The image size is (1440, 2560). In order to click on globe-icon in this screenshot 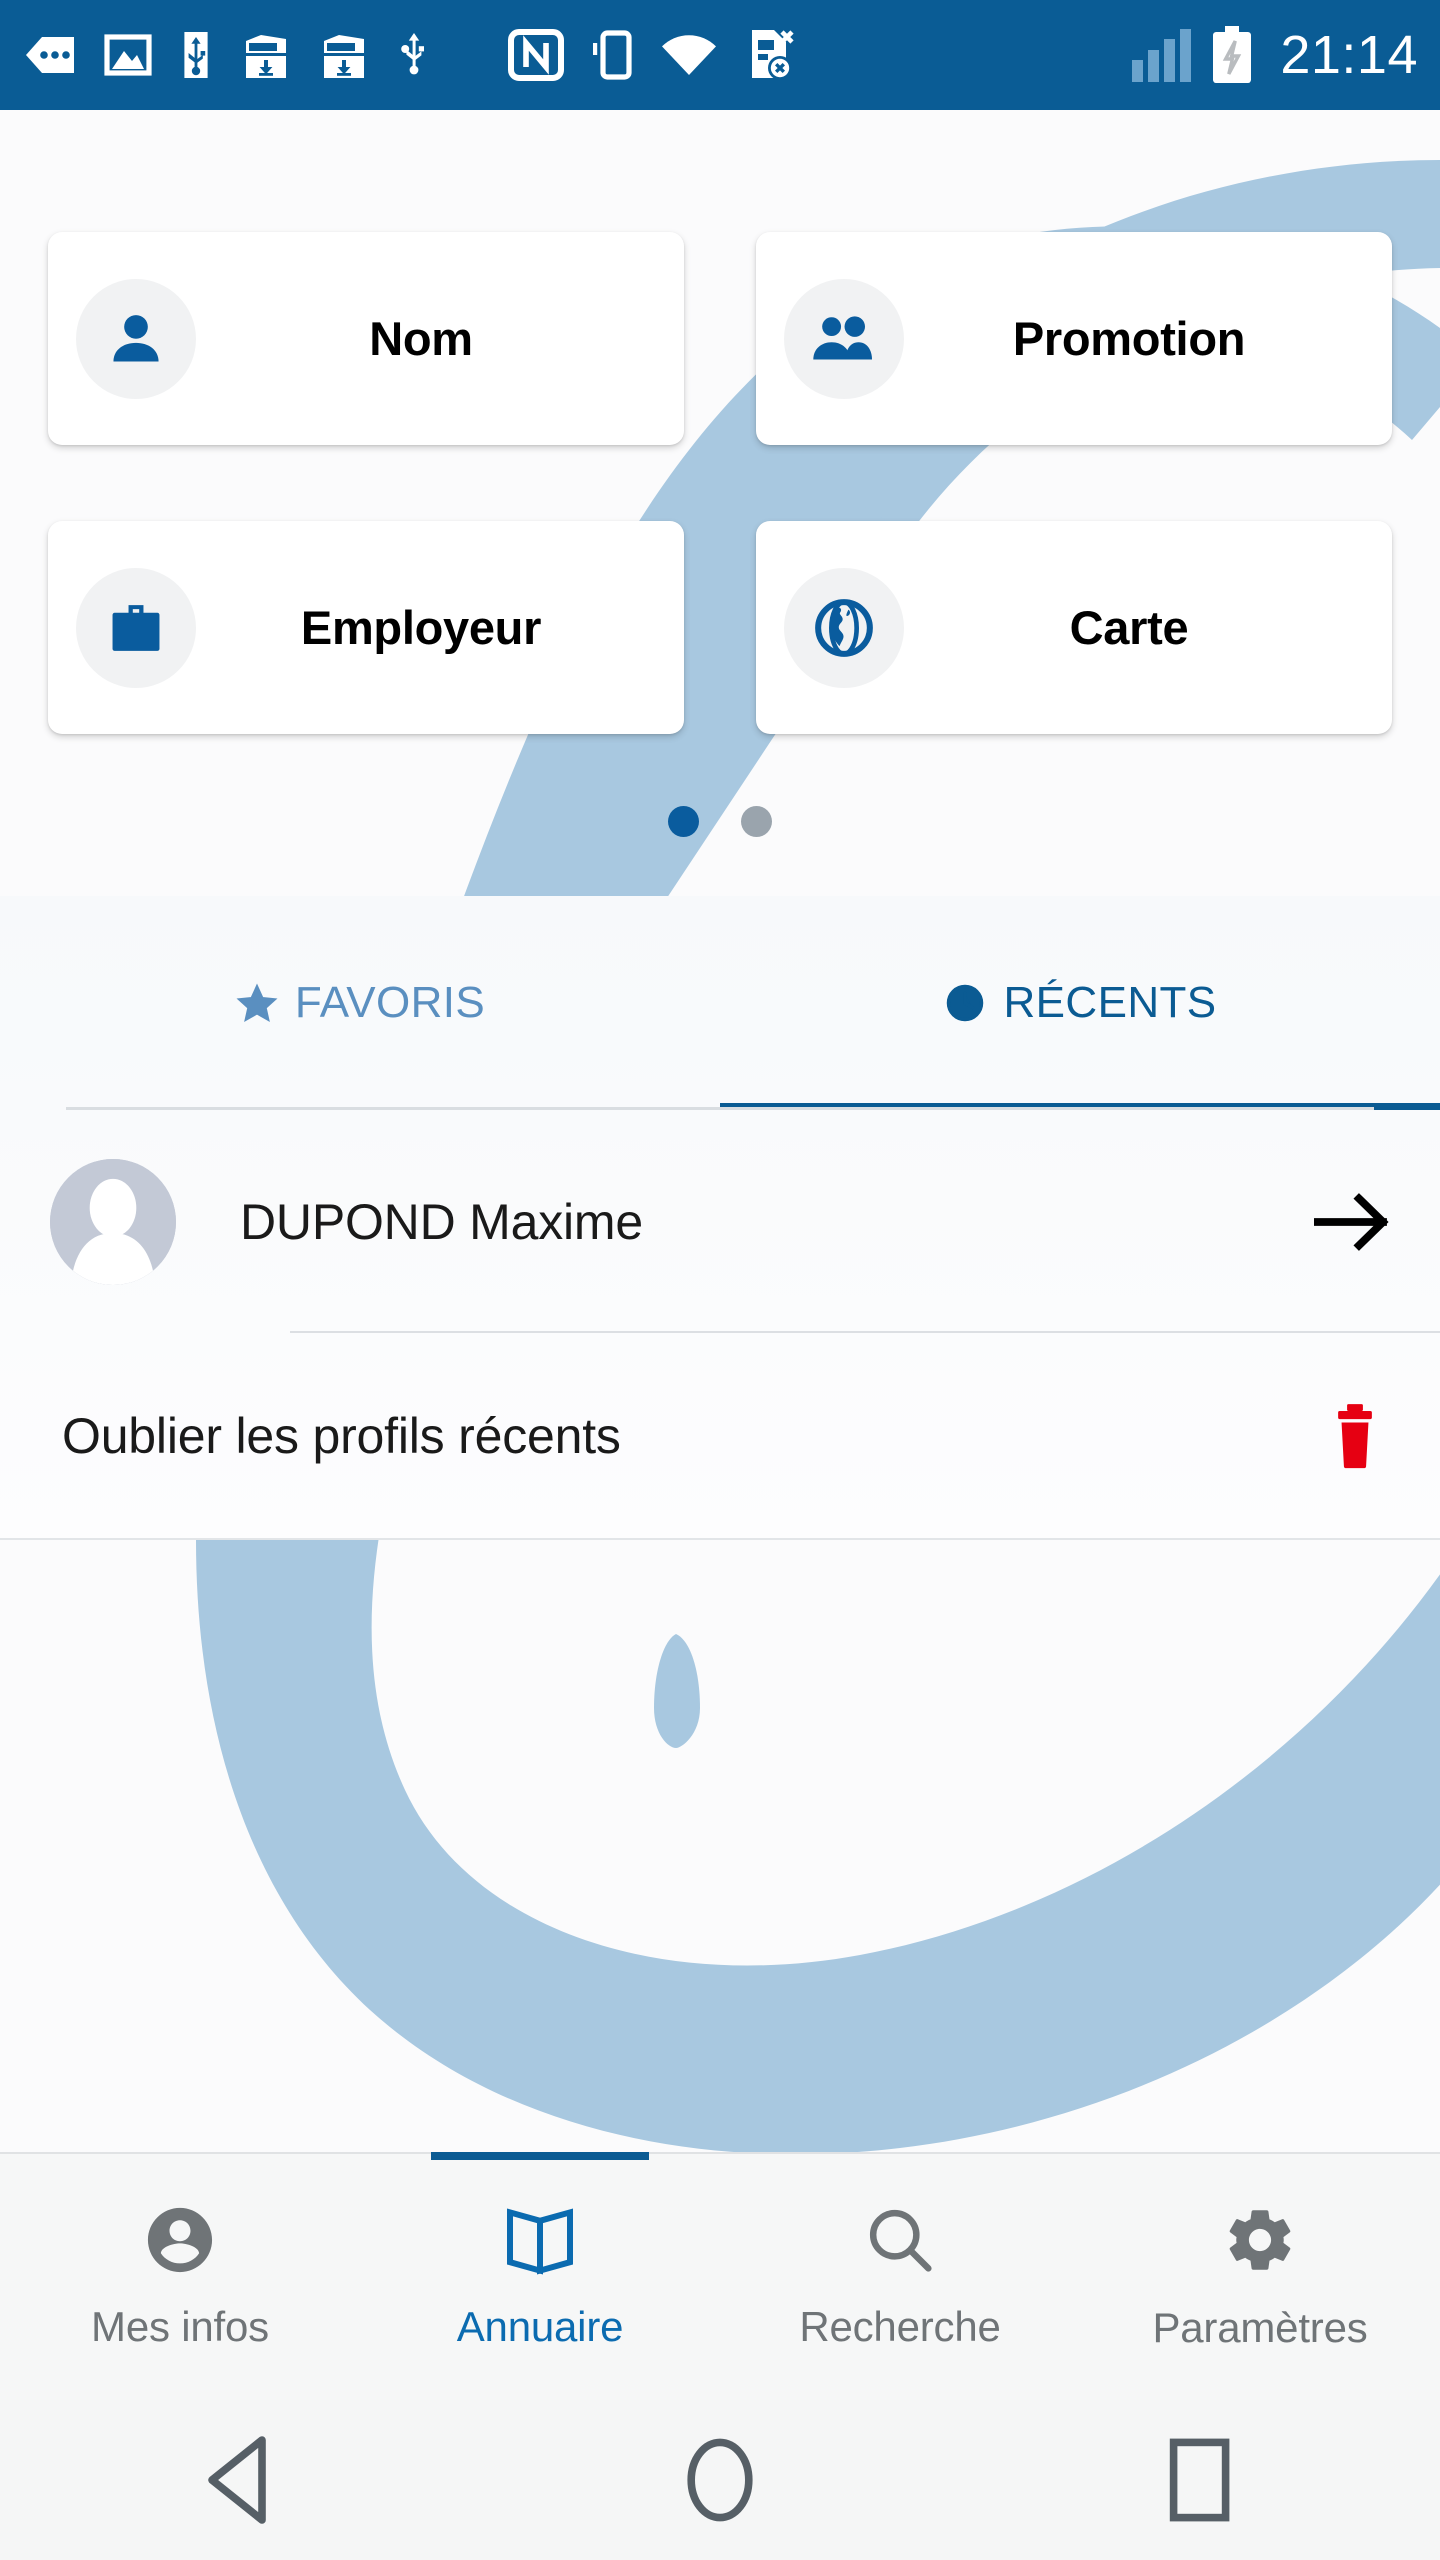, I will do `click(844, 627)`.